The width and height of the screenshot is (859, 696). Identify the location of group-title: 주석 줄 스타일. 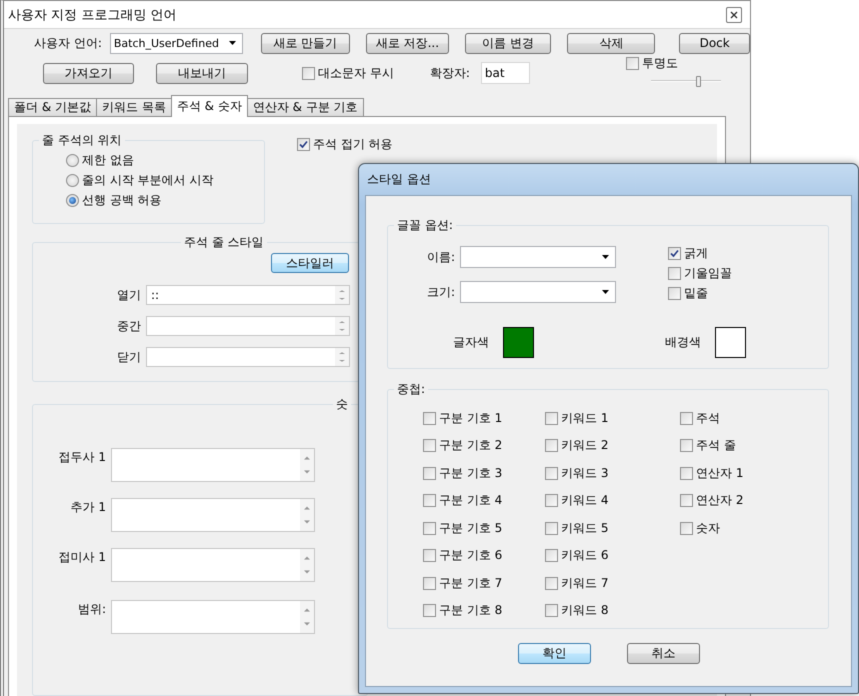
(224, 242).